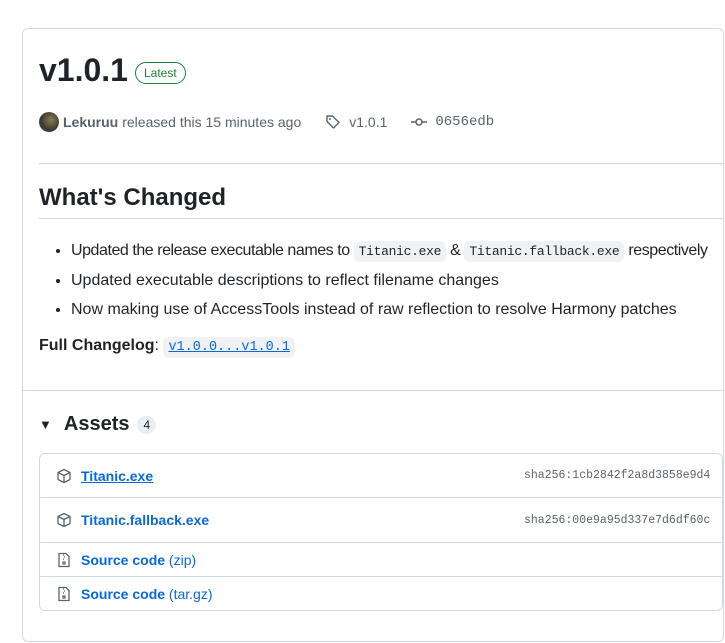 Image resolution: width=725 pixels, height=643 pixels. Describe the element at coordinates (381, 559) in the screenshot. I see `asset-row: Source code (zip)` at that location.